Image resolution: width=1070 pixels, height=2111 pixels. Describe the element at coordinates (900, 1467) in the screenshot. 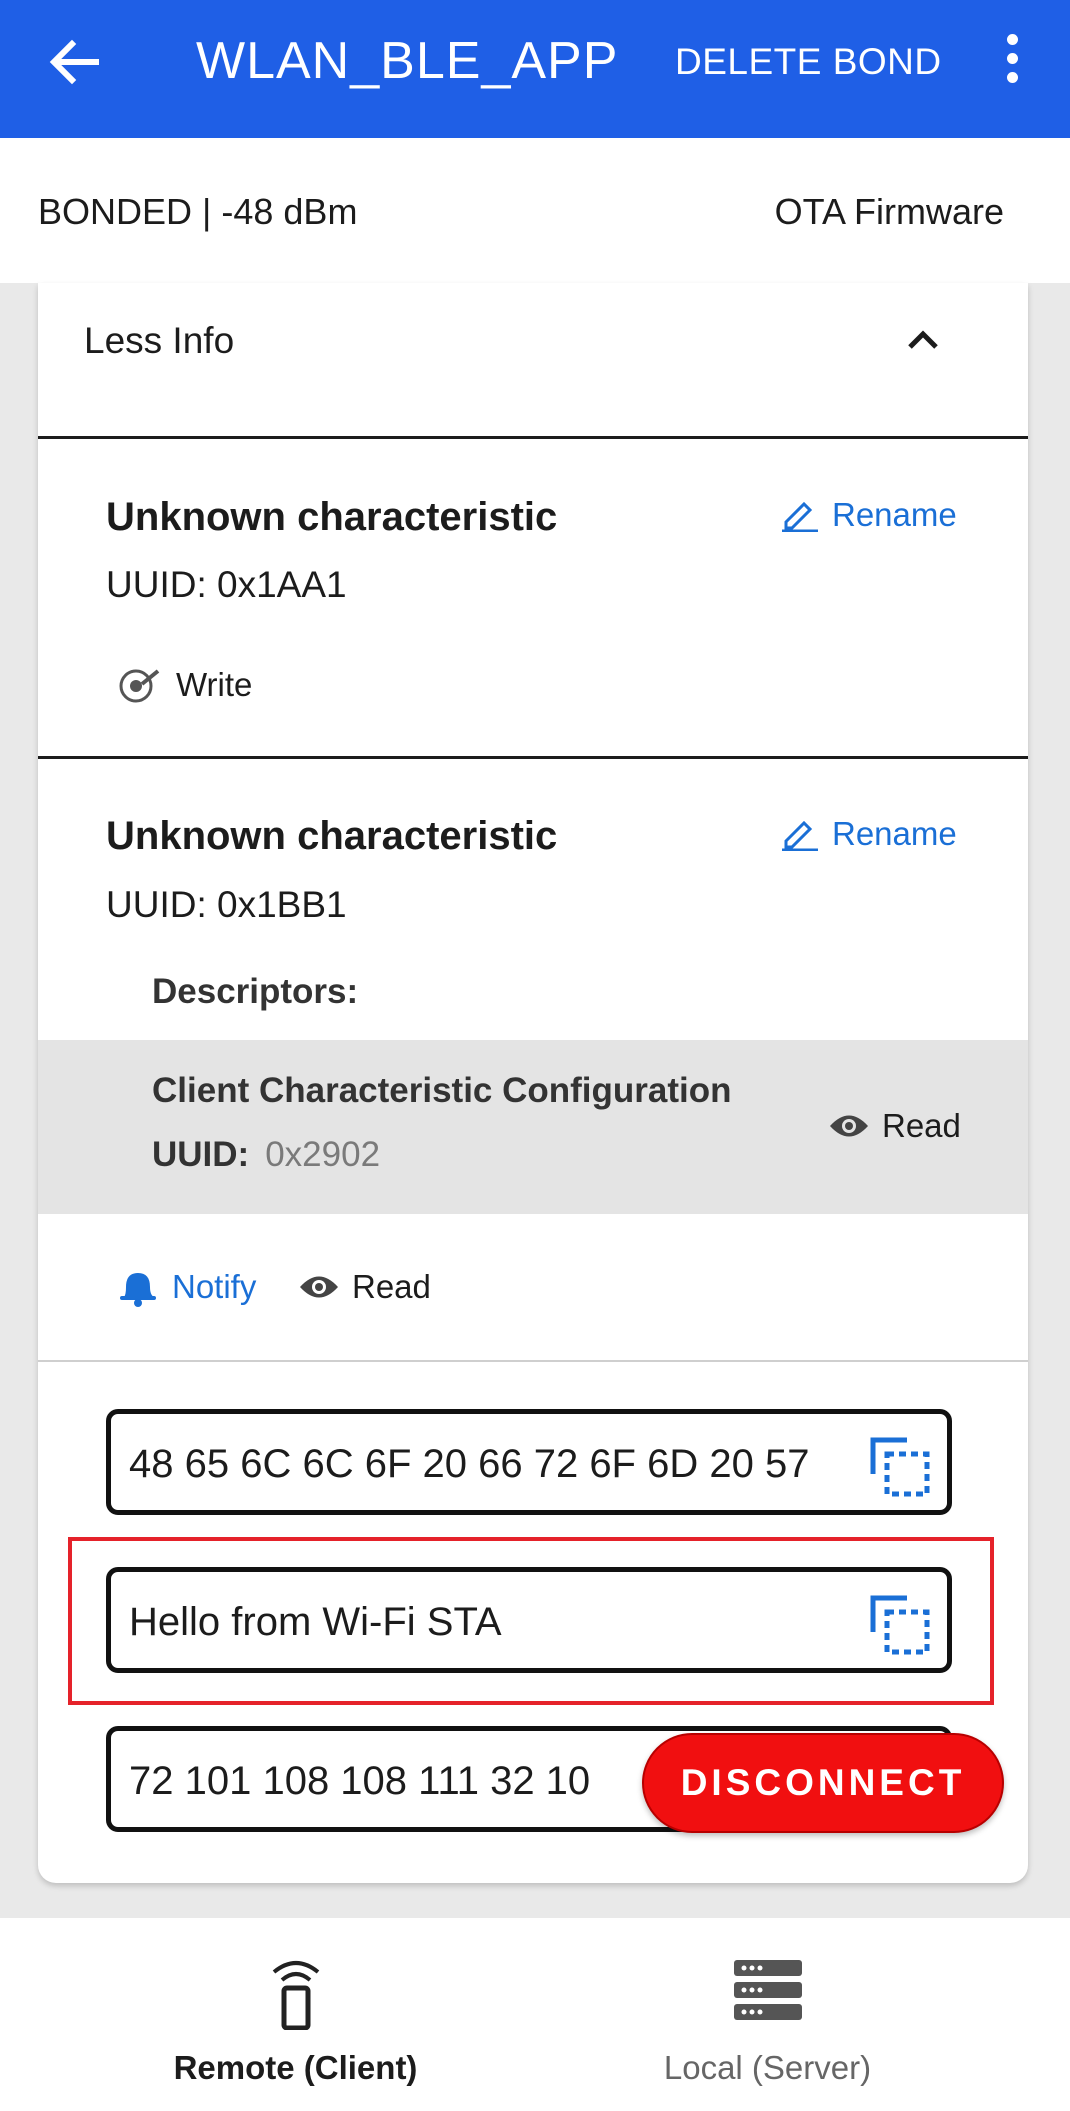

I see `copy-icon` at that location.